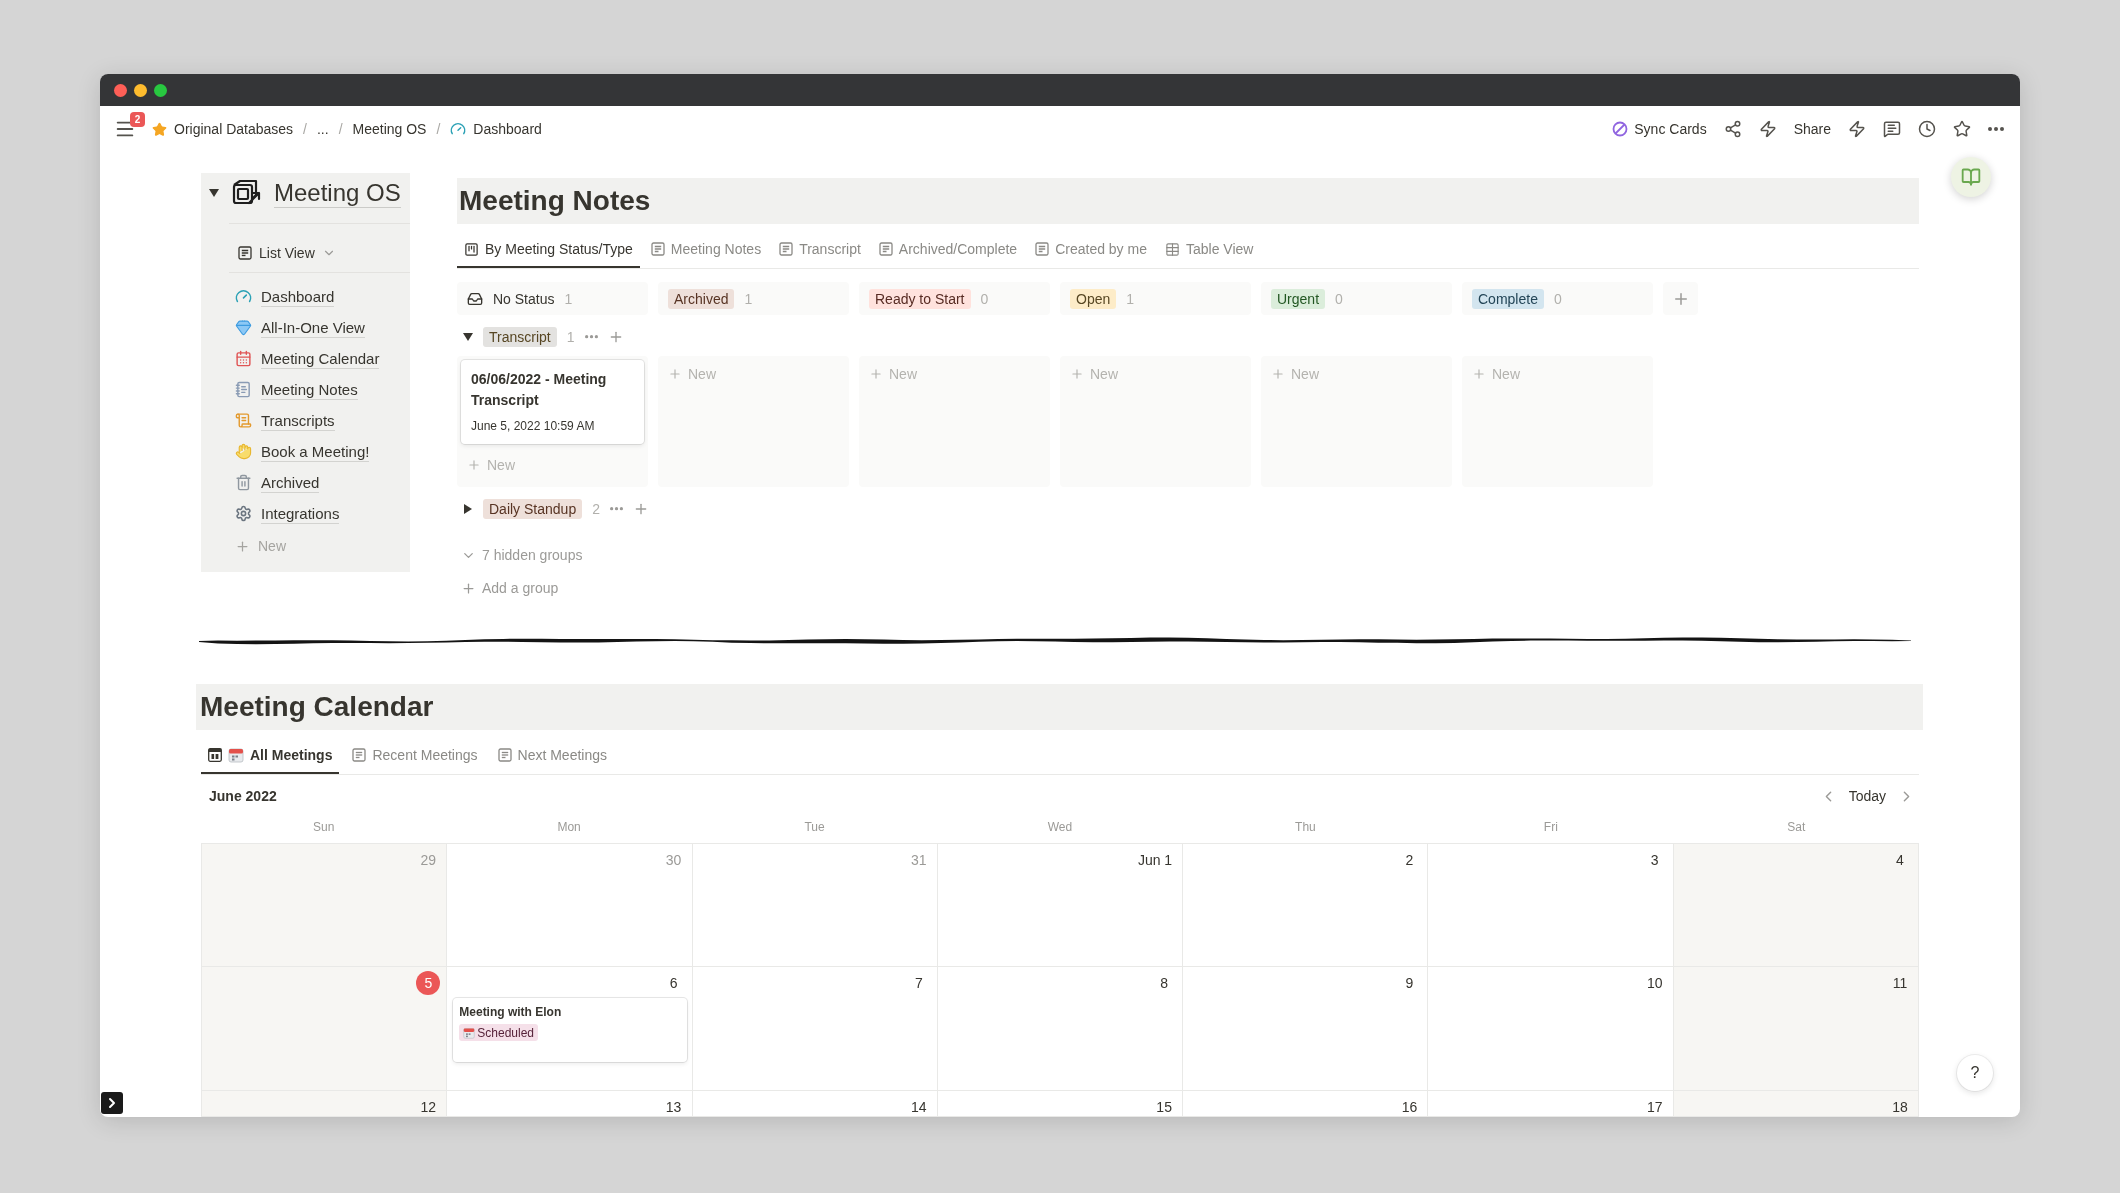 The height and width of the screenshot is (1193, 2120). I want to click on inbox-icon, so click(475, 298).